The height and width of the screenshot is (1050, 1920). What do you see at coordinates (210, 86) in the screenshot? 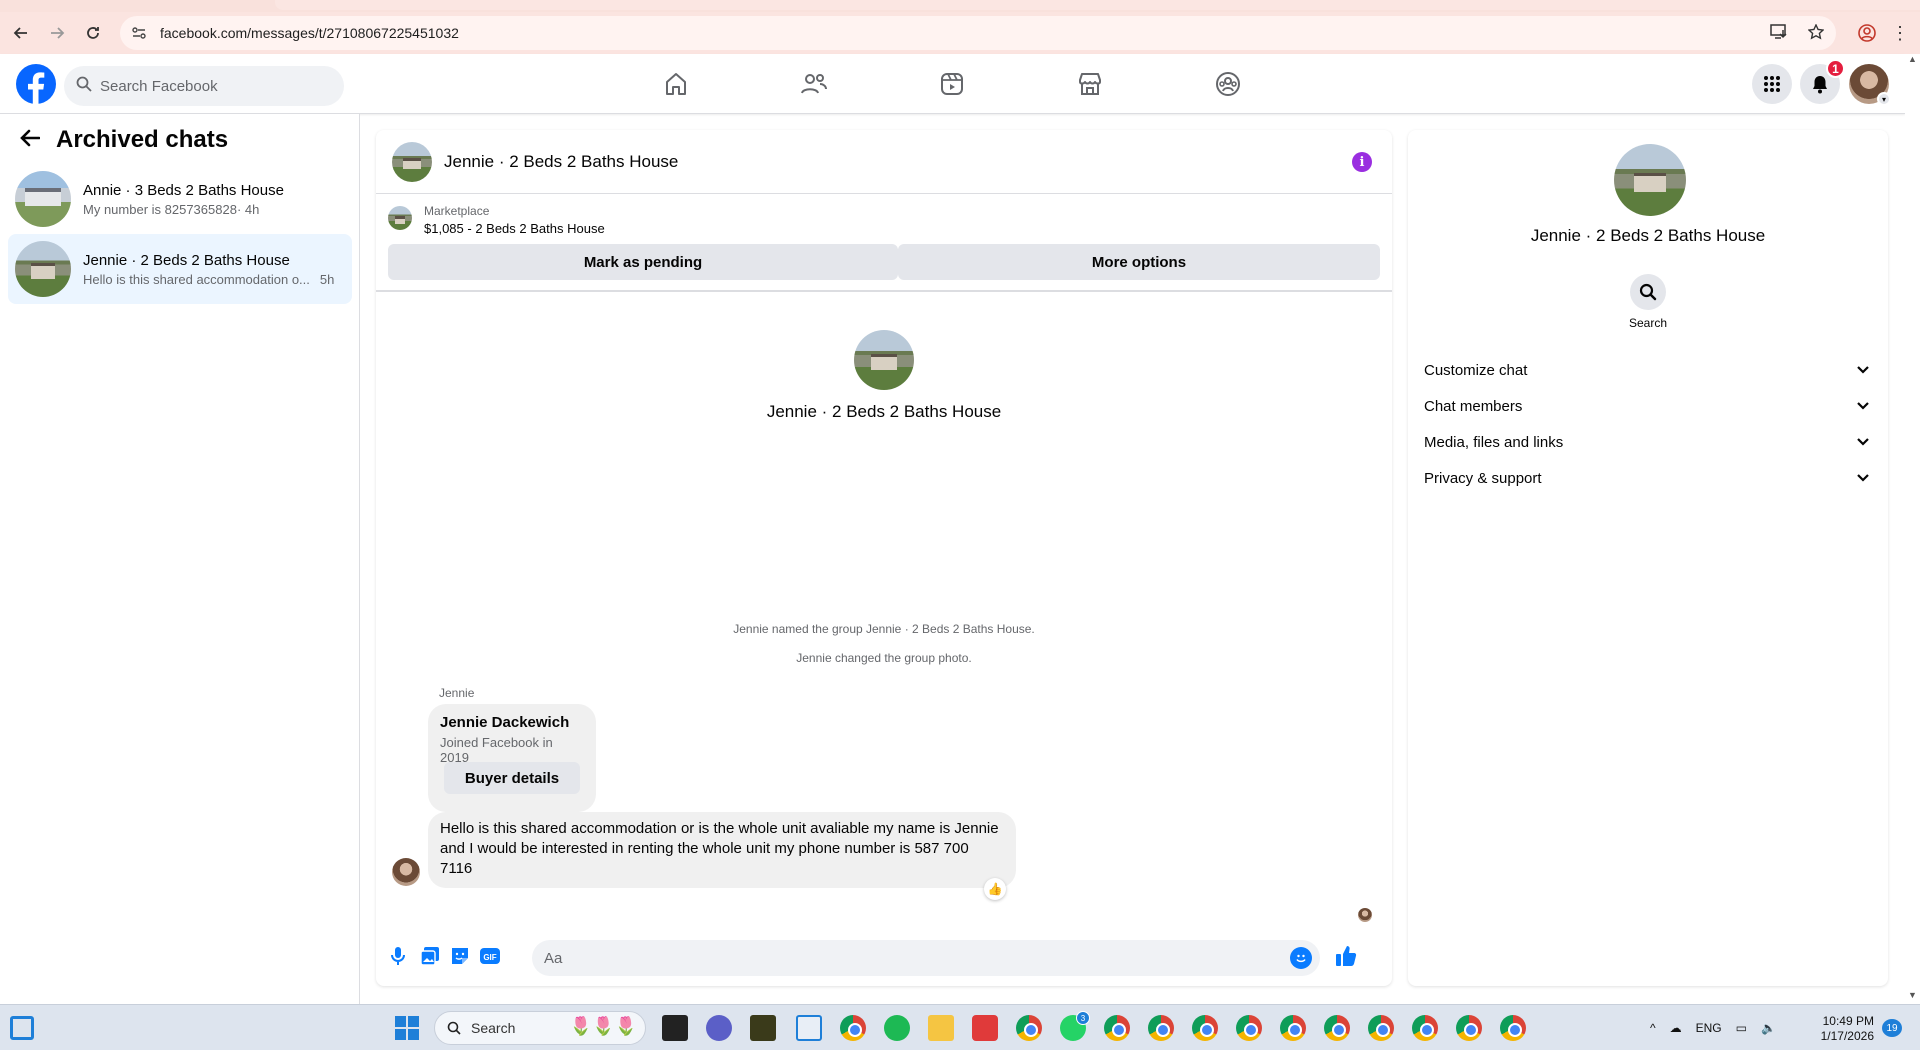
I see `search-input` at bounding box center [210, 86].